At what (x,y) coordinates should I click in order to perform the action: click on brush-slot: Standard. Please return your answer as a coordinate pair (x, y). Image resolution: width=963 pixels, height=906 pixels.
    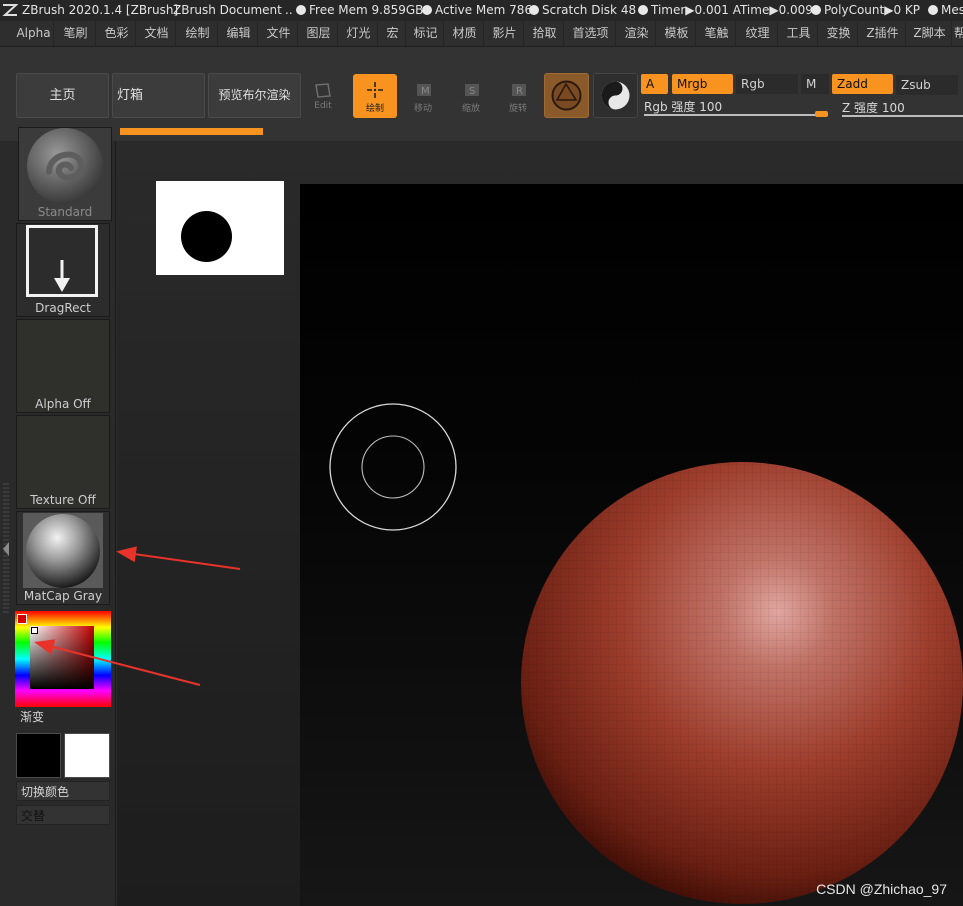
    Looking at the image, I should click on (65, 174).